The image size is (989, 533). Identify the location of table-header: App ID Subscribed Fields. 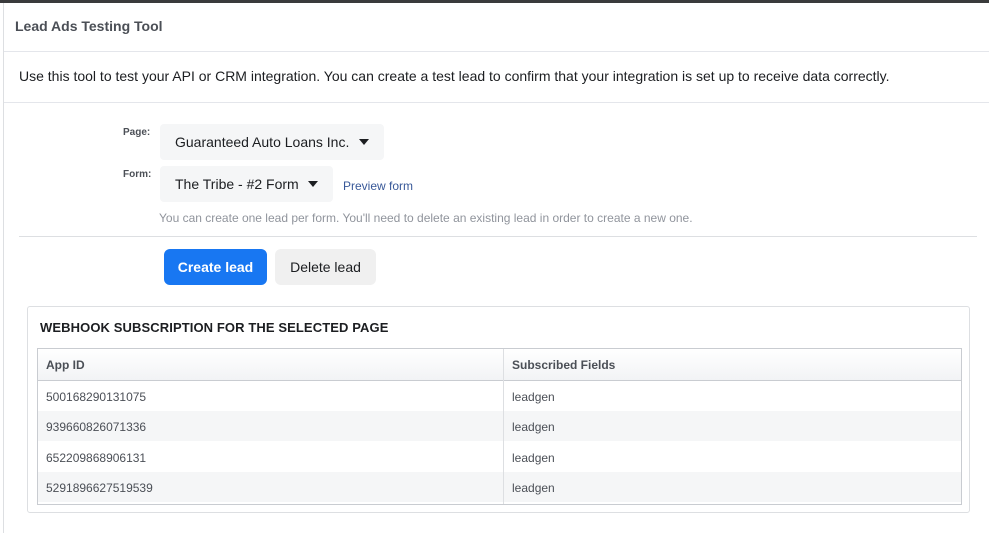
(499, 365).